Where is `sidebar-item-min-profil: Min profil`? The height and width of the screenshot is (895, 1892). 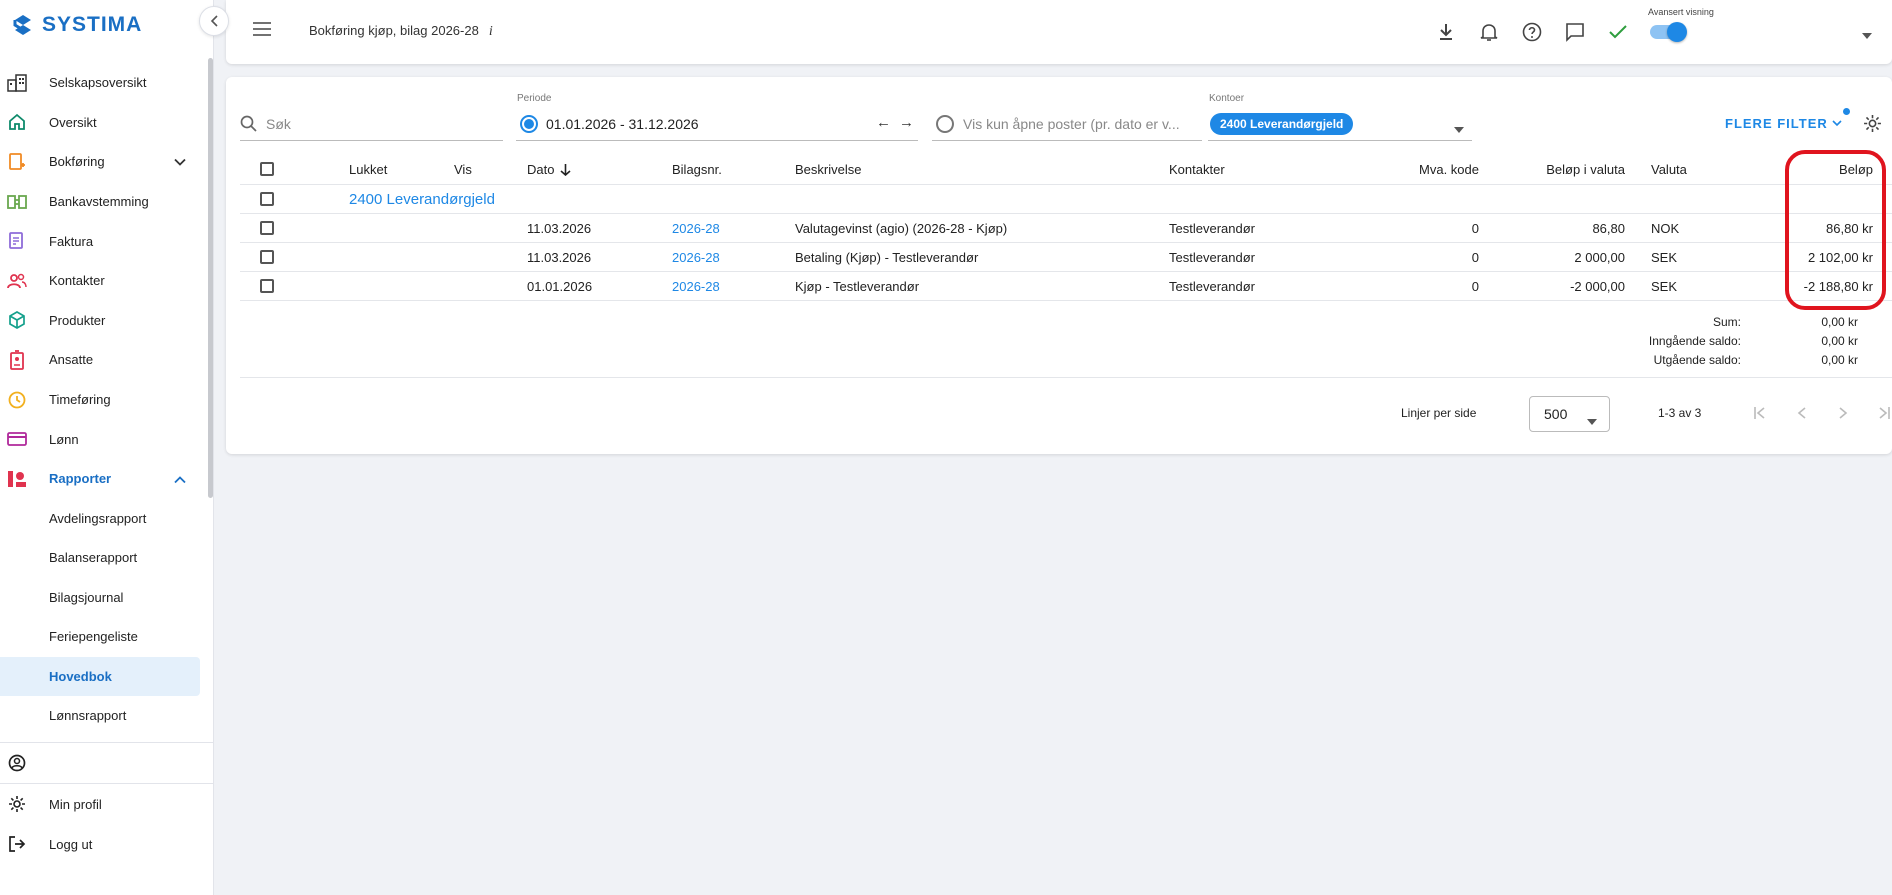
sidebar-item-min-profil: Min profil is located at coordinates (107, 804).